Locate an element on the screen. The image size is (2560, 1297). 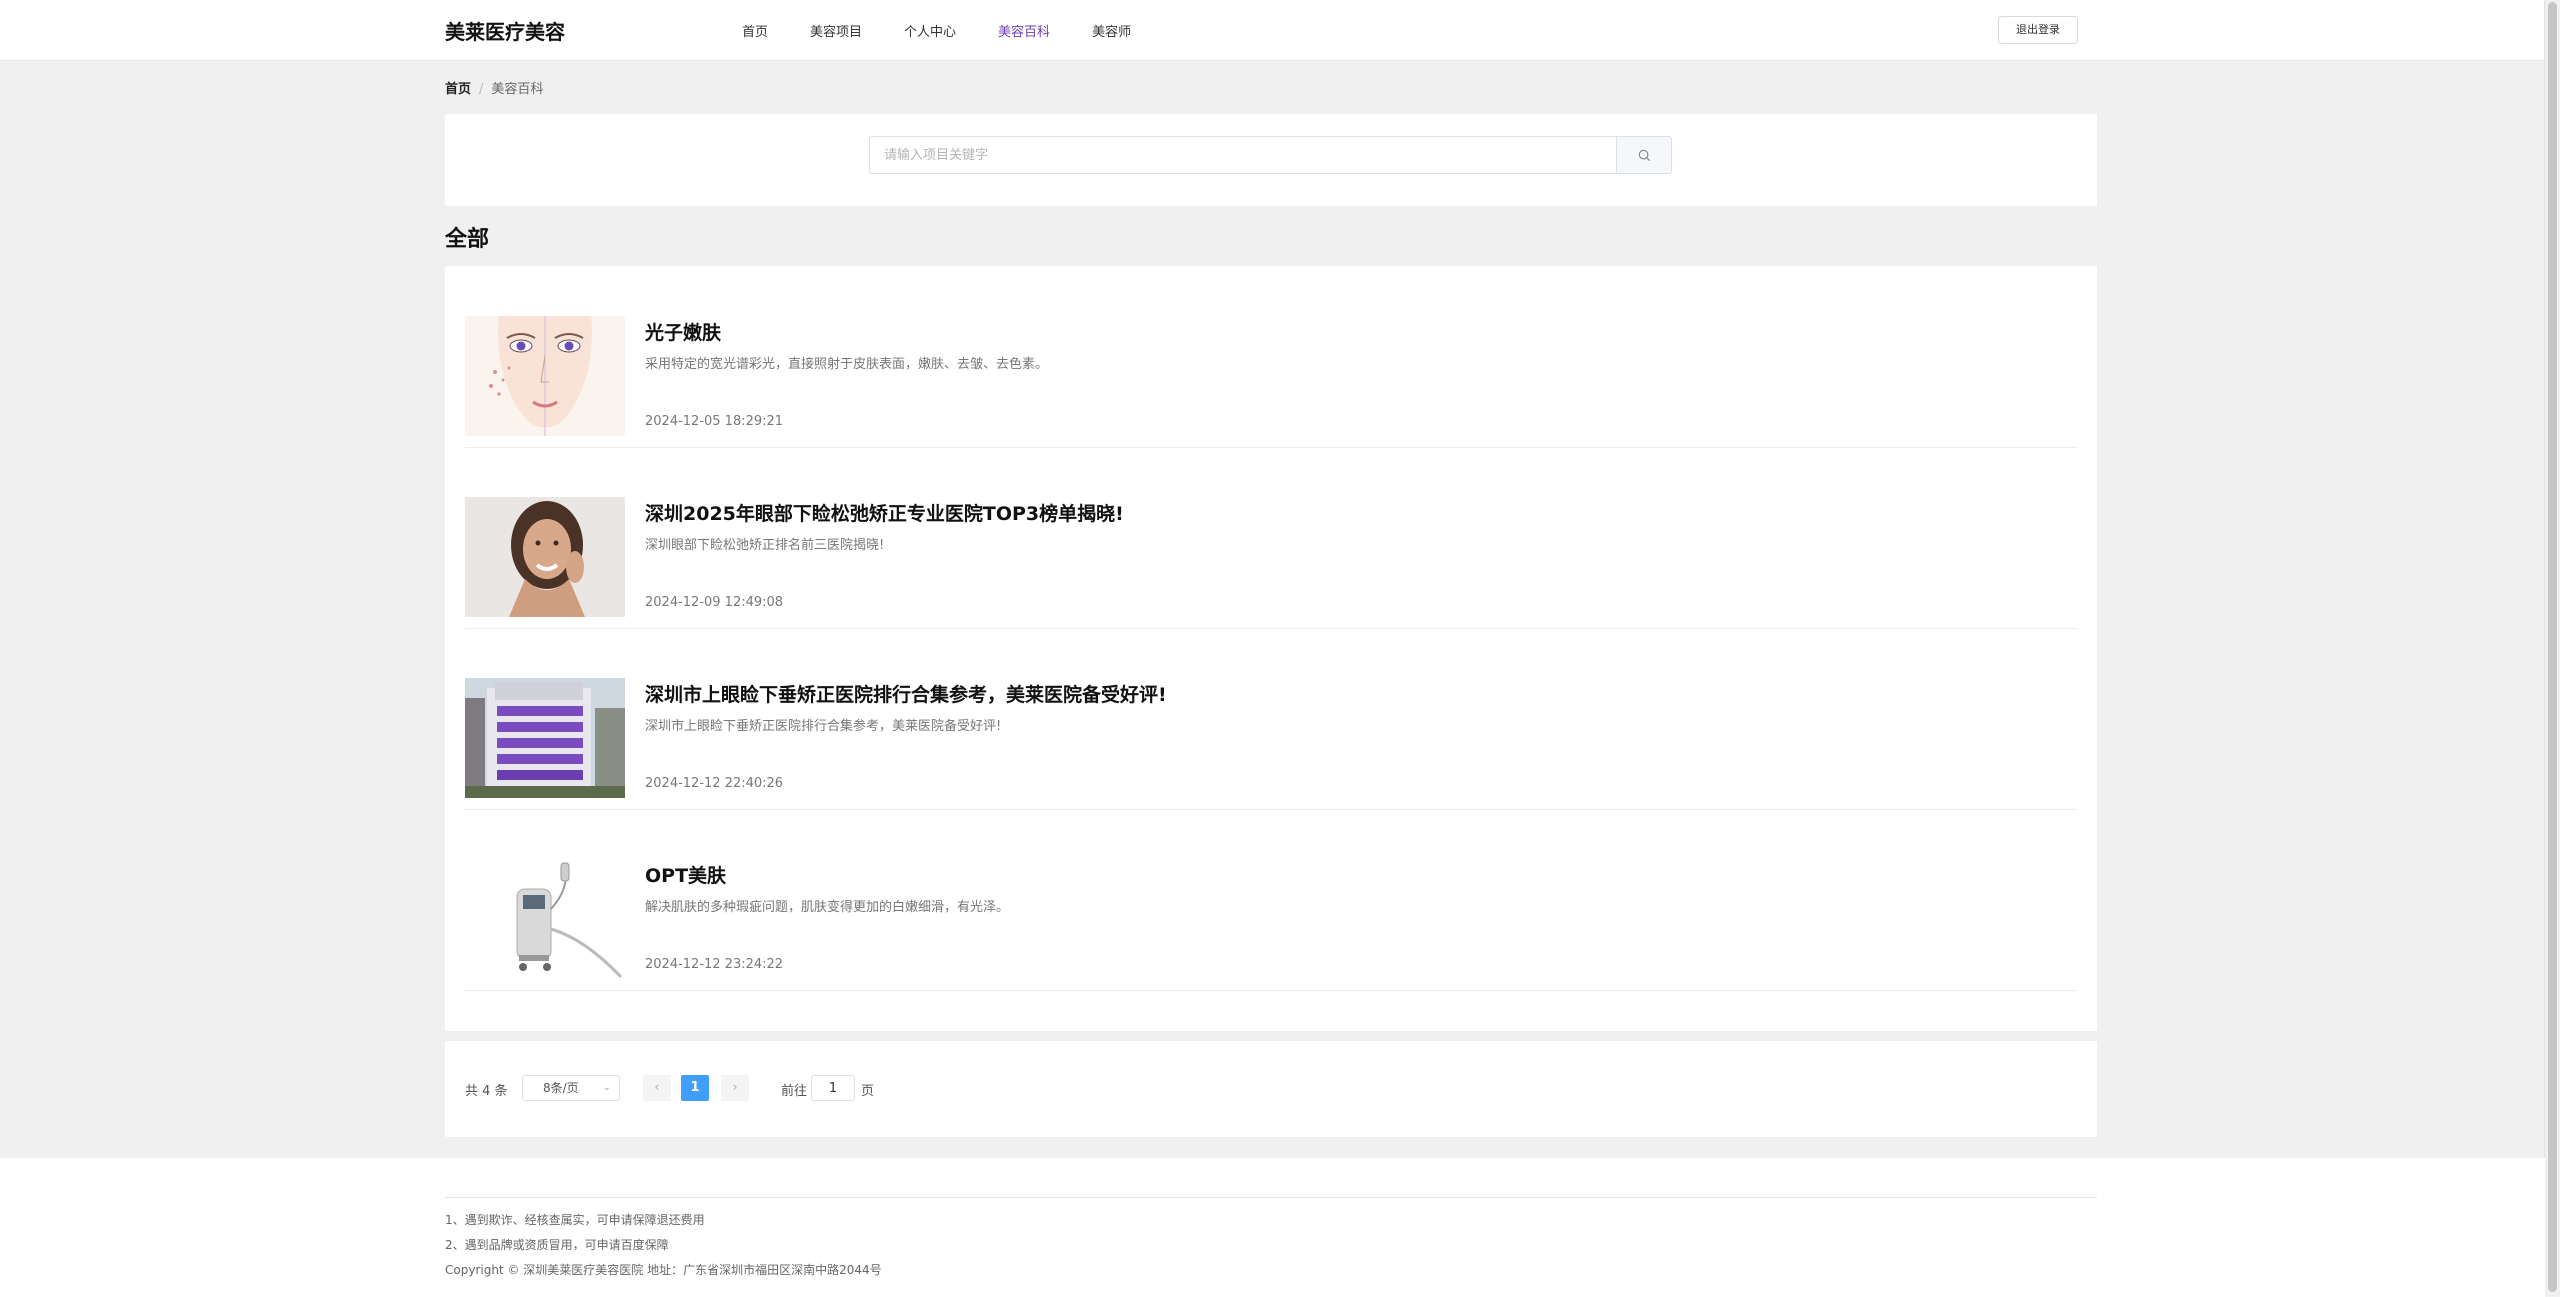
goto-label: 前往 is located at coordinates (794, 1091).